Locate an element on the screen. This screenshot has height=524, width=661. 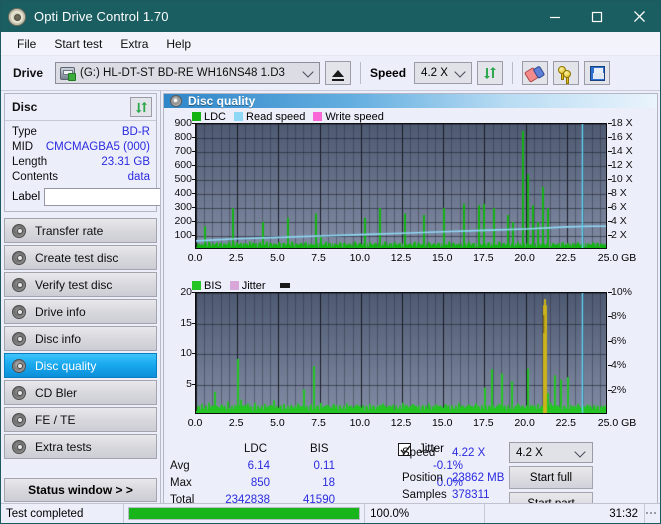
drive-select-value: (G:) HL-DT-ST BD-RE WH16NS48 1.D3 is located at coordinates (182, 73).